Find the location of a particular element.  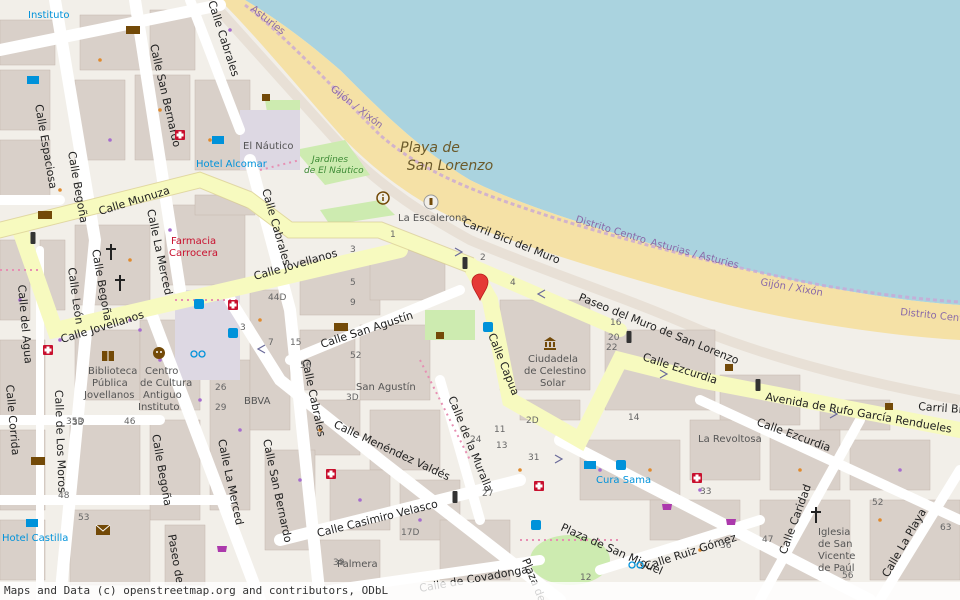

house-number: 4 is located at coordinates (513, 283).